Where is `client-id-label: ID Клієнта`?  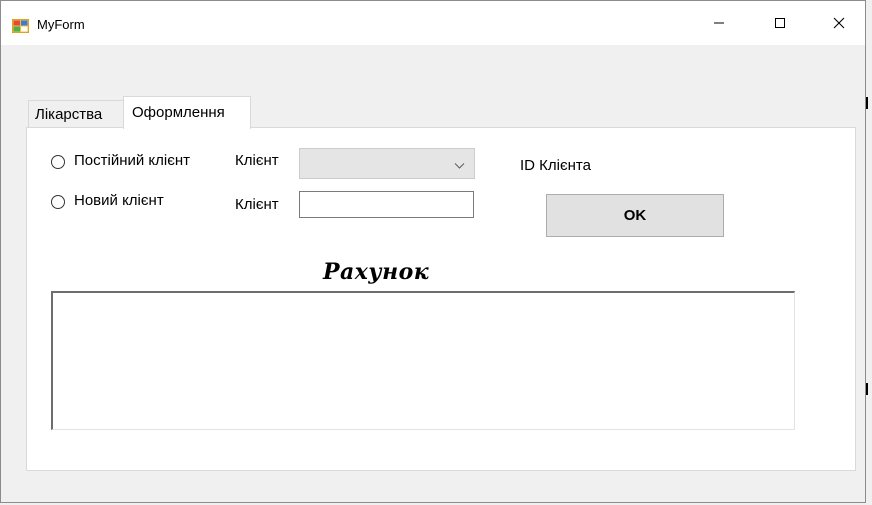
client-id-label: ID Клієнта is located at coordinates (555, 165).